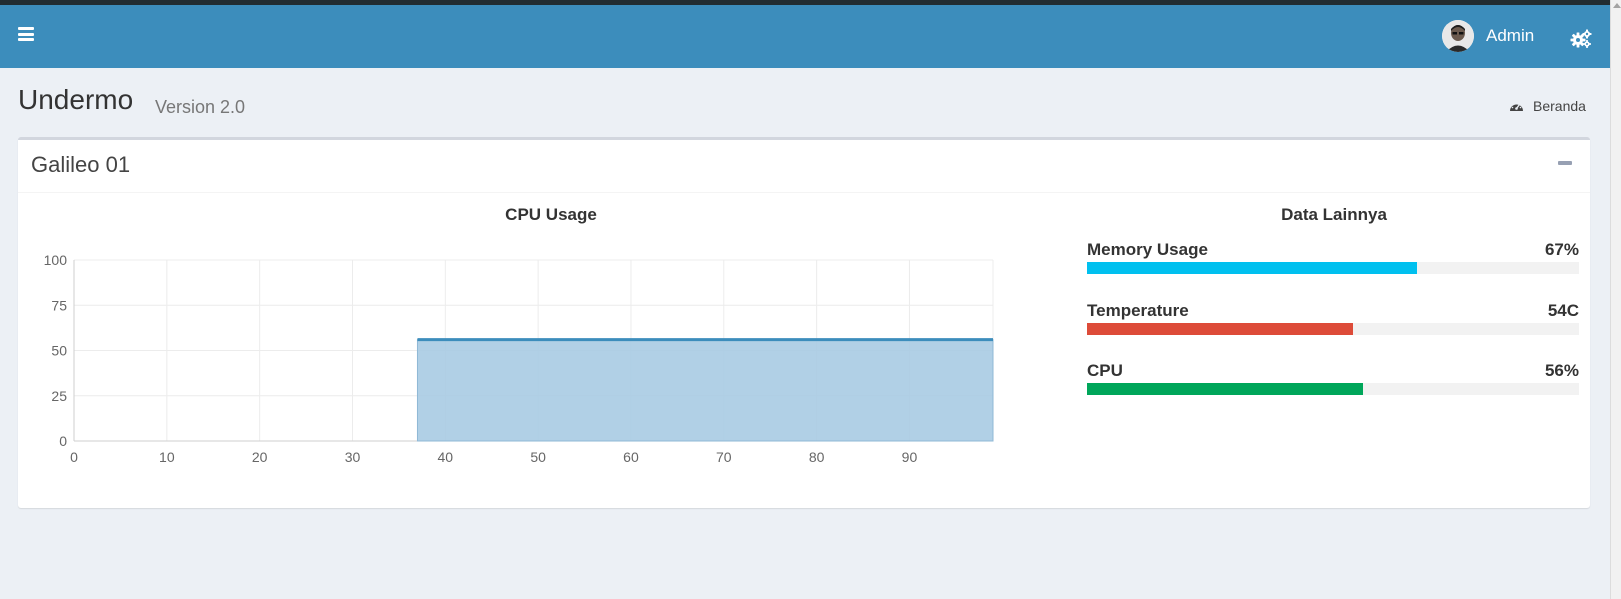  Describe the element at coordinates (1147, 249) in the screenshot. I see `progress-label: Memory Usage` at that location.